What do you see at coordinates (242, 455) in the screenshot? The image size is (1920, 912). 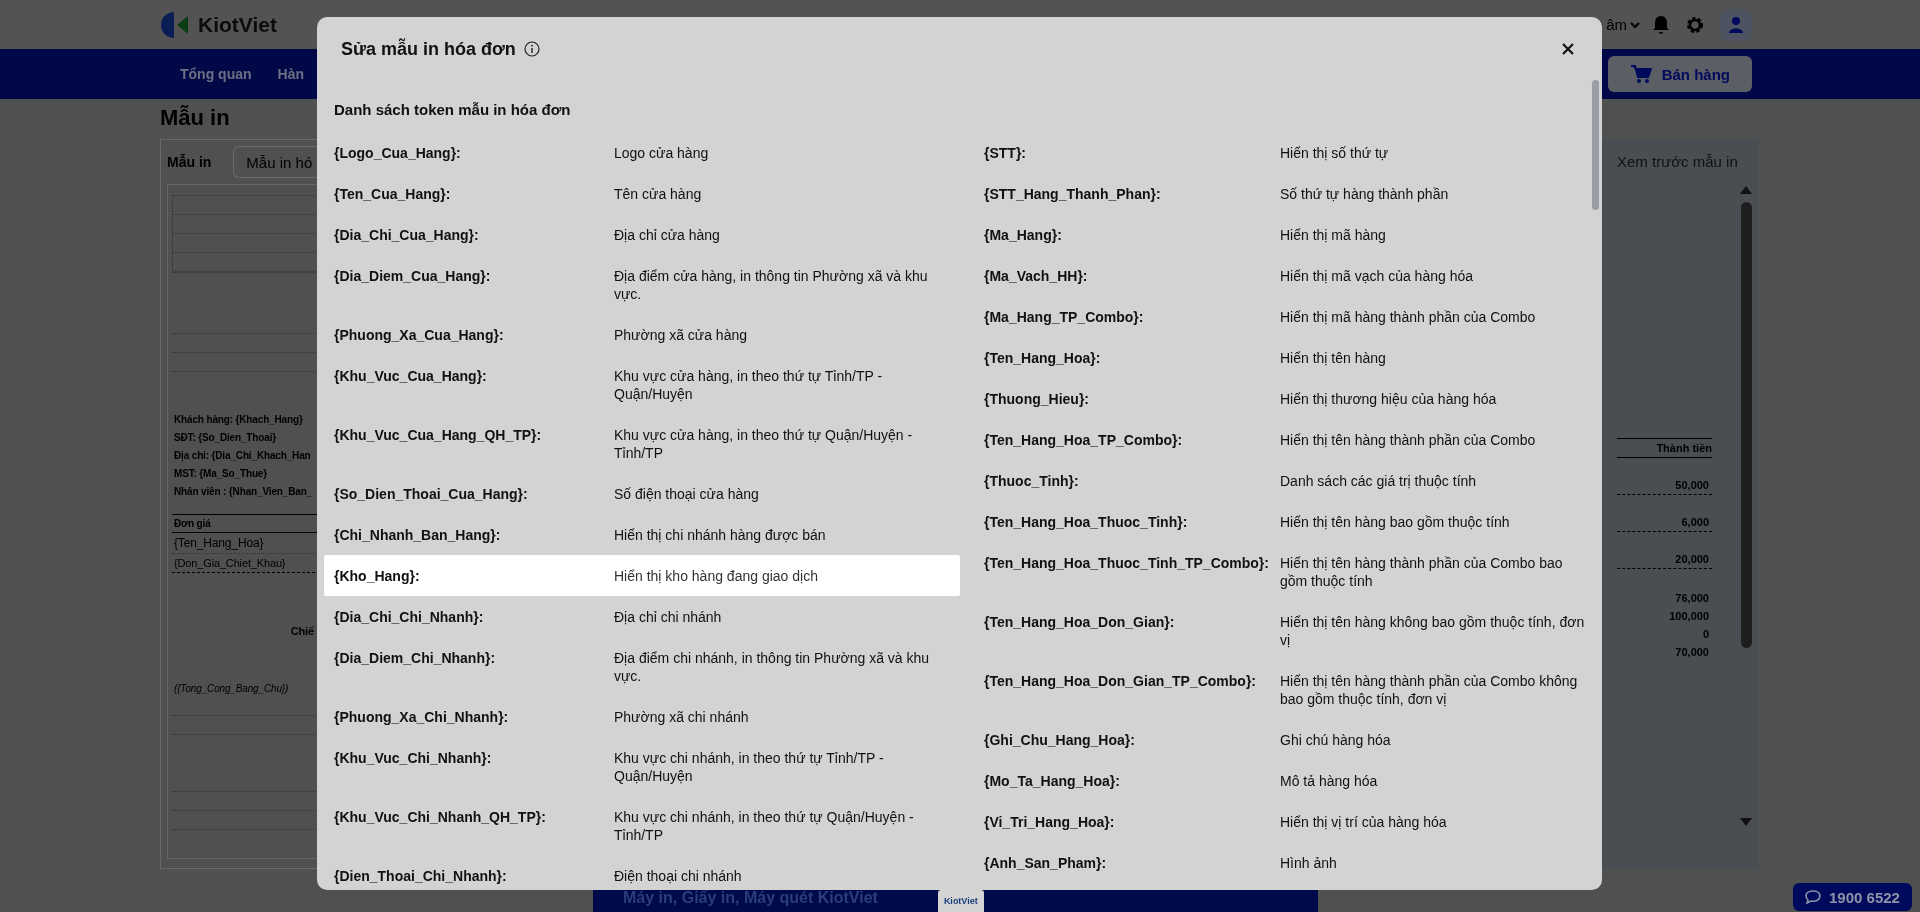 I see `receipt-line: Địa chỉ: {Dia_Chi_Khach_Han` at bounding box center [242, 455].